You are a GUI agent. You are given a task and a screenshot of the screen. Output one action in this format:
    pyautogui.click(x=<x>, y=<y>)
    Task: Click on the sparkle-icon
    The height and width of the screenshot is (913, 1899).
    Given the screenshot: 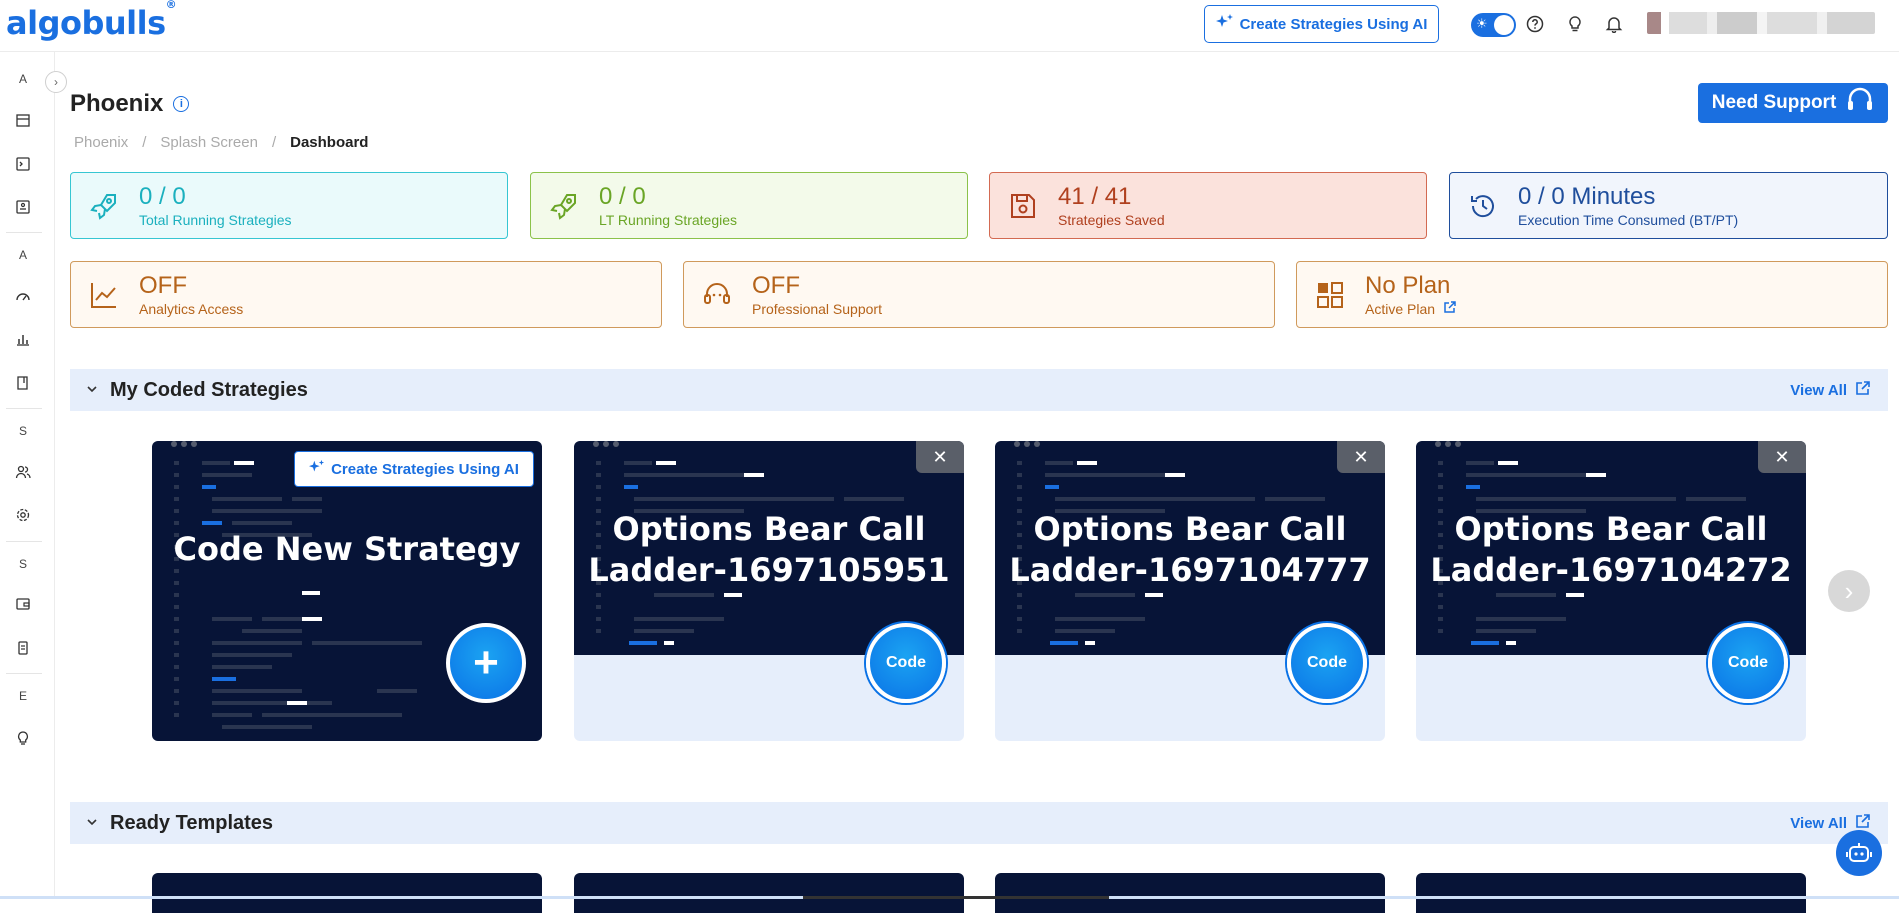 What is the action you would take?
    pyautogui.click(x=317, y=469)
    